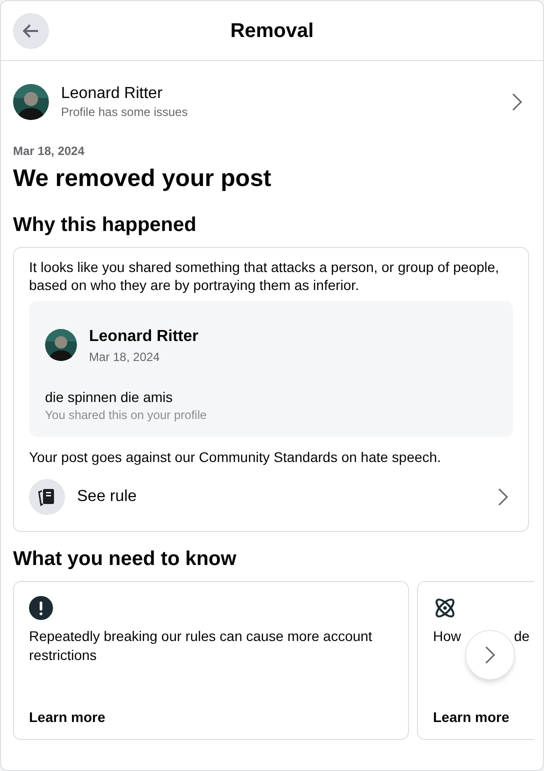  What do you see at coordinates (47, 497) in the screenshot?
I see `rulebook-icon` at bounding box center [47, 497].